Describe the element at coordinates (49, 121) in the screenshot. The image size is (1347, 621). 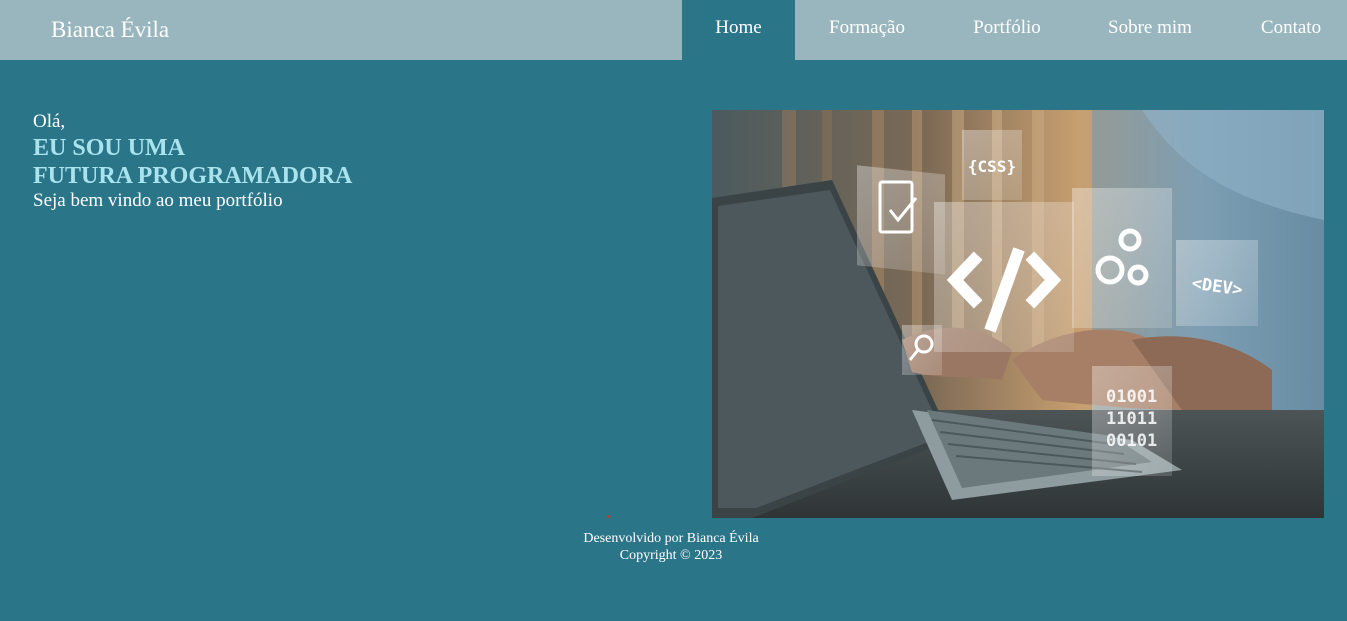
I see `hero-greeting: Olá,` at that location.